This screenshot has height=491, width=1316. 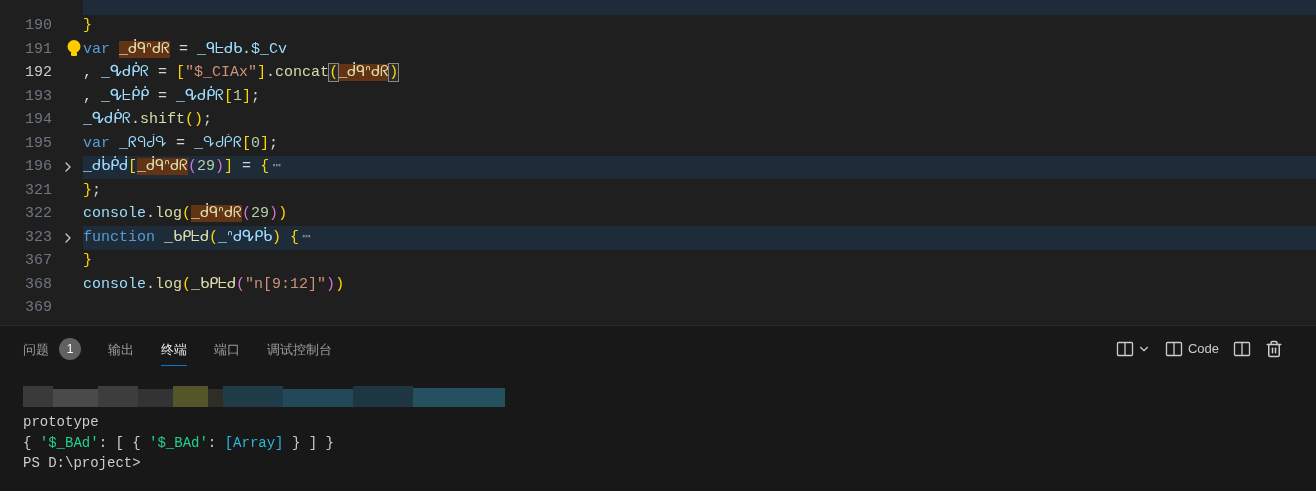 What do you see at coordinates (38, 237) in the screenshot?
I see `line-number: 323` at bounding box center [38, 237].